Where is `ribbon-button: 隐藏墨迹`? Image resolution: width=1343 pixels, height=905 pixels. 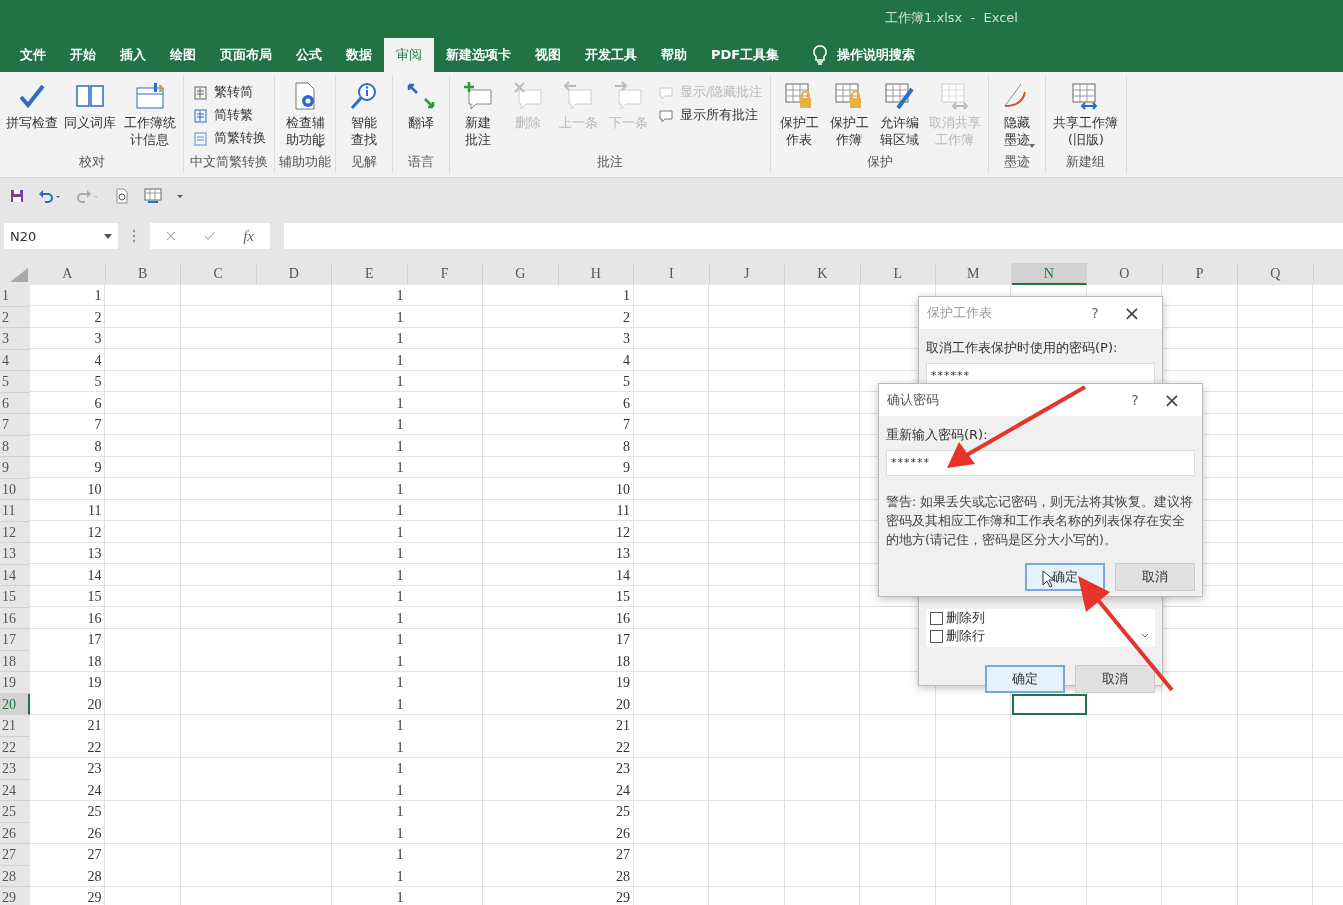
ribbon-button: 隐藏墨迹 is located at coordinates (1017, 117).